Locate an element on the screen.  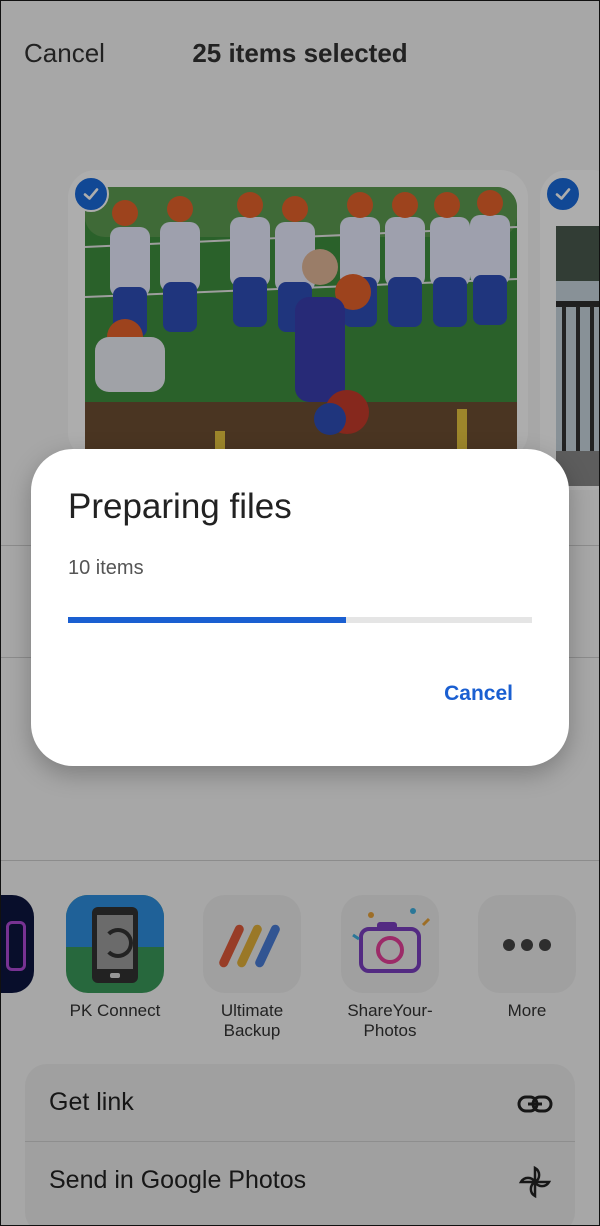
progress-bar is located at coordinates (300, 620).